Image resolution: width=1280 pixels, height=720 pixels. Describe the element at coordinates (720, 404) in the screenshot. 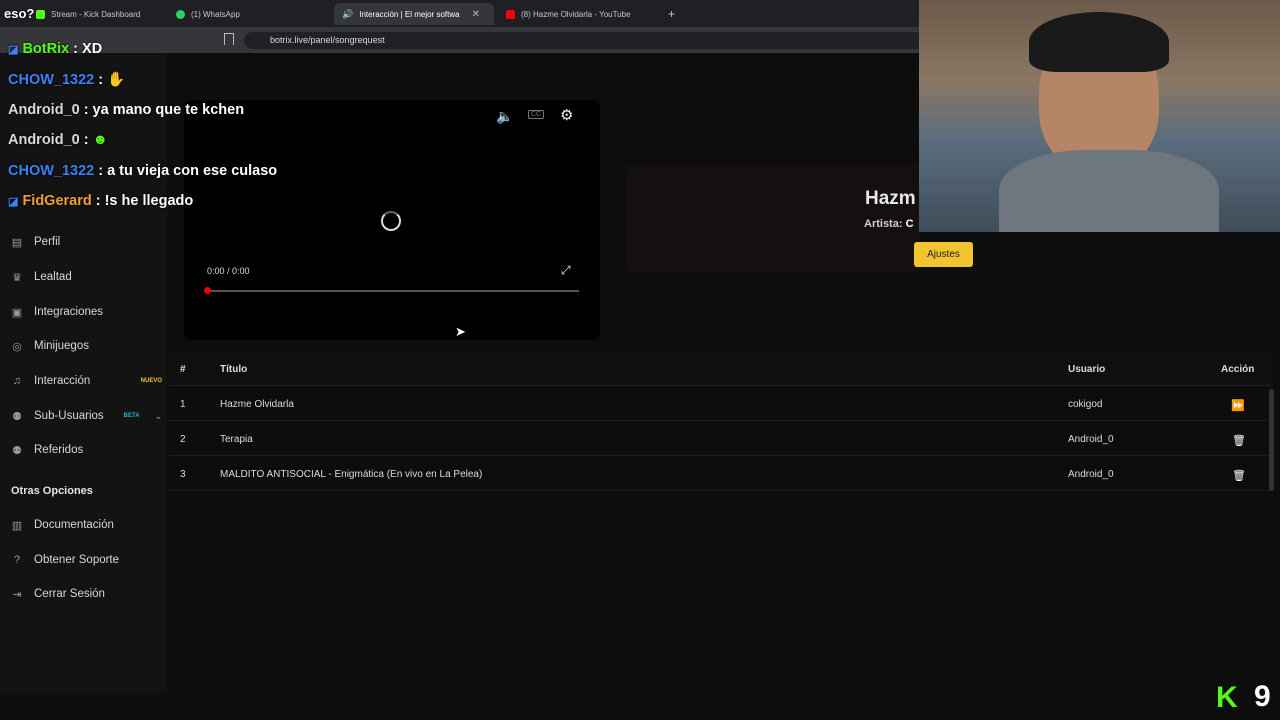

I see `table-row: 1 Hazme Olvidarla cokigod ⏩` at that location.